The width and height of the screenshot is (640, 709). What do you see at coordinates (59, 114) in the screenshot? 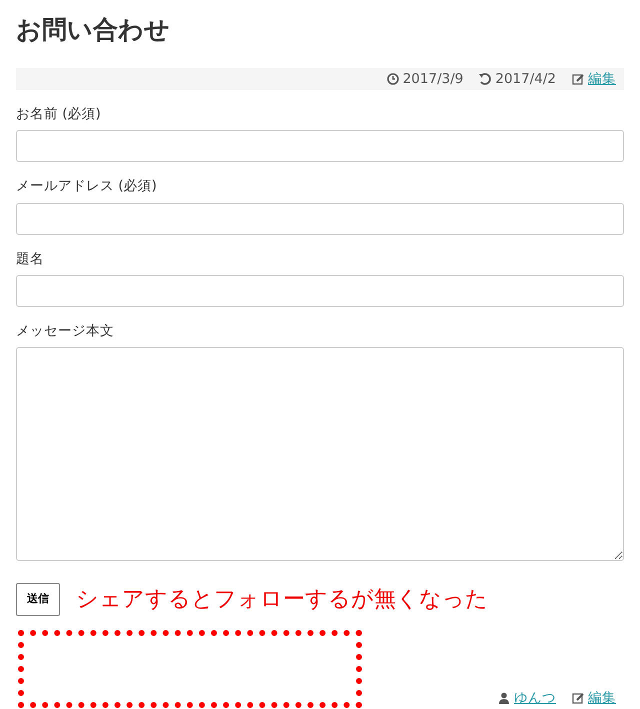
I see `field-label: お名前 (必須)` at bounding box center [59, 114].